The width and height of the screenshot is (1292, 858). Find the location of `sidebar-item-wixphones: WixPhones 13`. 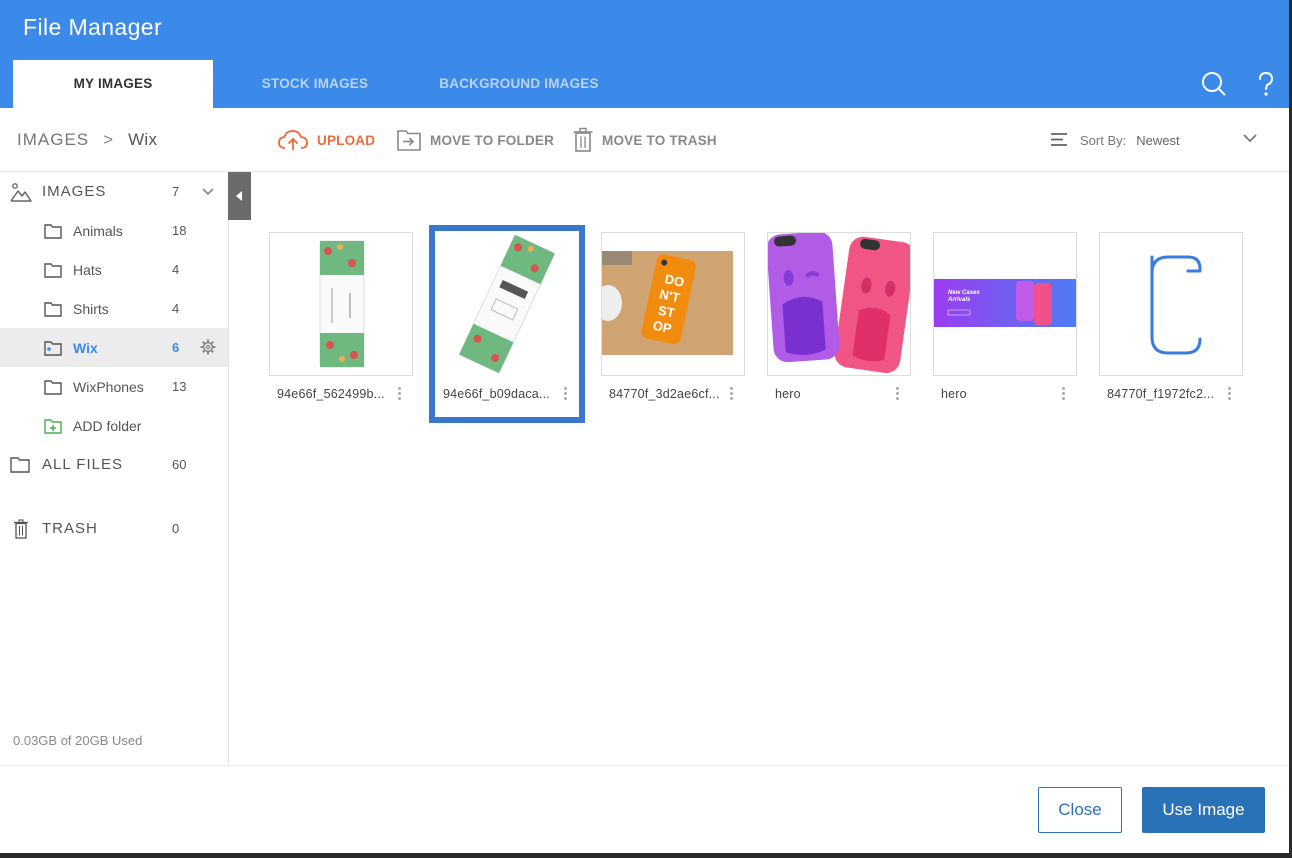

sidebar-item-wixphones: WixPhones 13 is located at coordinates (114, 386).